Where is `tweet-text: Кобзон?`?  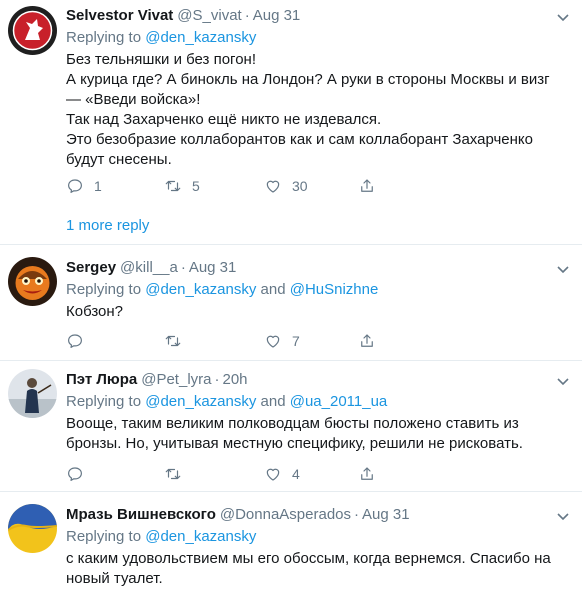
tweet-text: Кобзон? is located at coordinates (95, 311).